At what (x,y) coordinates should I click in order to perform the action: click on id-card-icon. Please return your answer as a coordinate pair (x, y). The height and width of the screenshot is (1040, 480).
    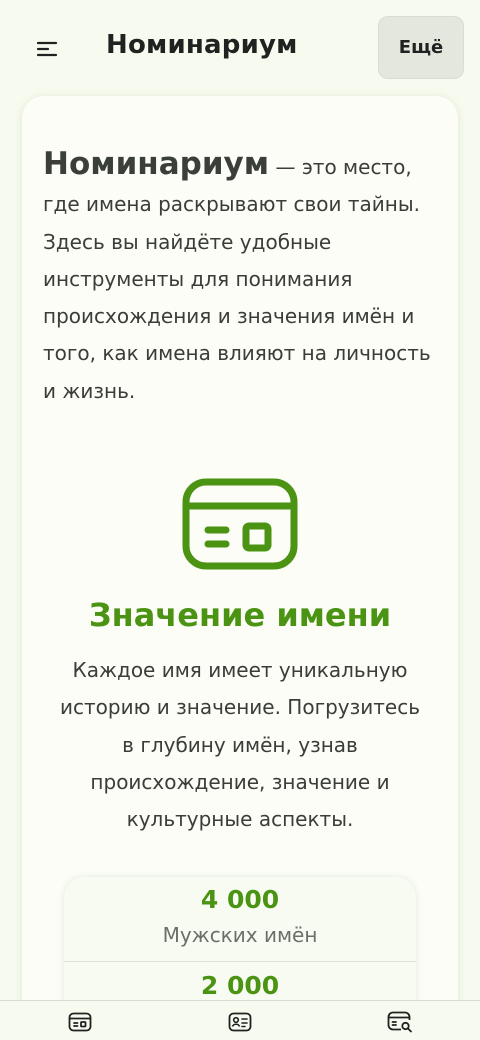
    Looking at the image, I should click on (240, 1022).